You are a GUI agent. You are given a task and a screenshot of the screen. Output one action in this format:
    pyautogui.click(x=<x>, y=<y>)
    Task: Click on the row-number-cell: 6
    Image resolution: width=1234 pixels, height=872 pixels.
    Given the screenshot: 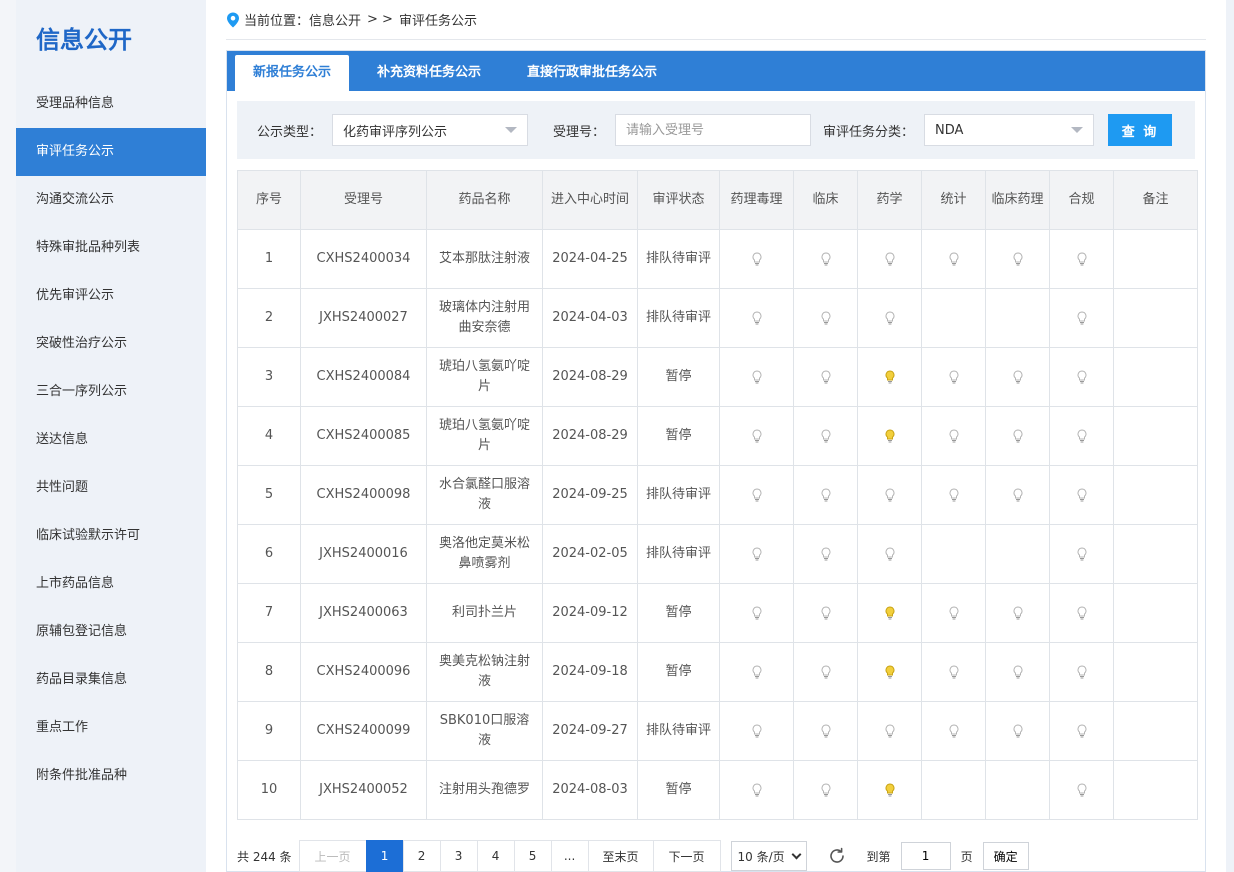 What is the action you would take?
    pyautogui.click(x=269, y=554)
    